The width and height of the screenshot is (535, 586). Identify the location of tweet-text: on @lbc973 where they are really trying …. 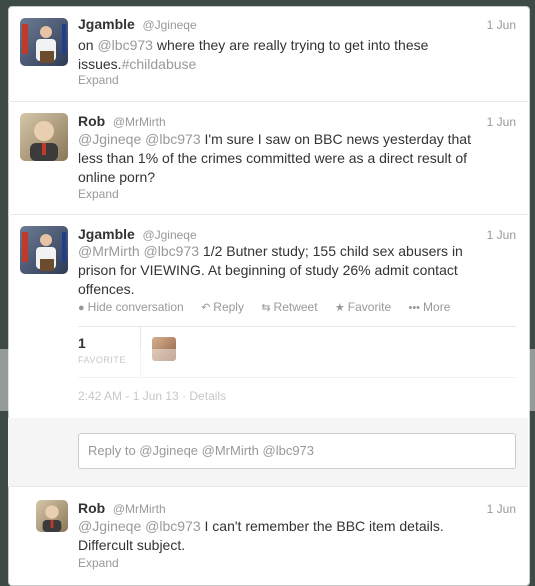
(283, 55).